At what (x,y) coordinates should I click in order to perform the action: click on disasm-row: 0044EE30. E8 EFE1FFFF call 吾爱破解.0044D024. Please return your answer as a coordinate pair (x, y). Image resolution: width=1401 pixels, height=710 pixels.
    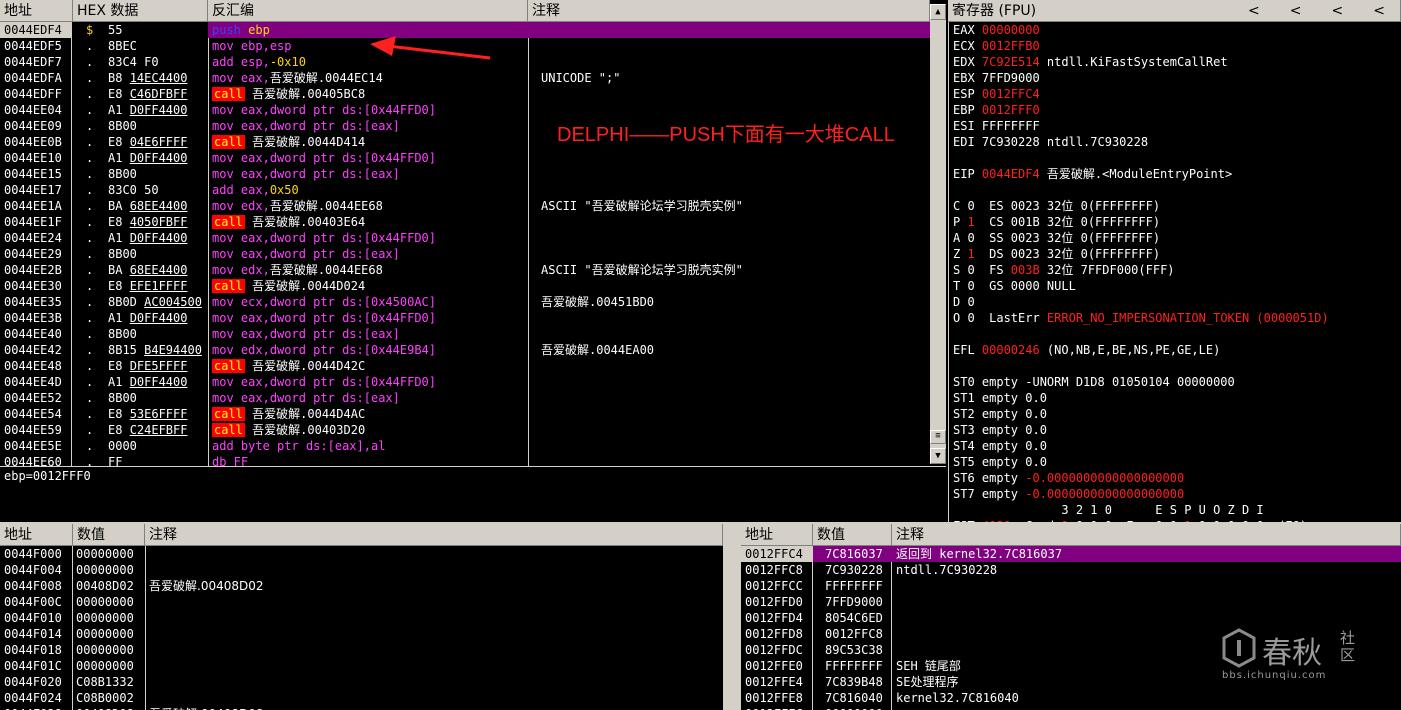
    Looking at the image, I should click on (465, 286).